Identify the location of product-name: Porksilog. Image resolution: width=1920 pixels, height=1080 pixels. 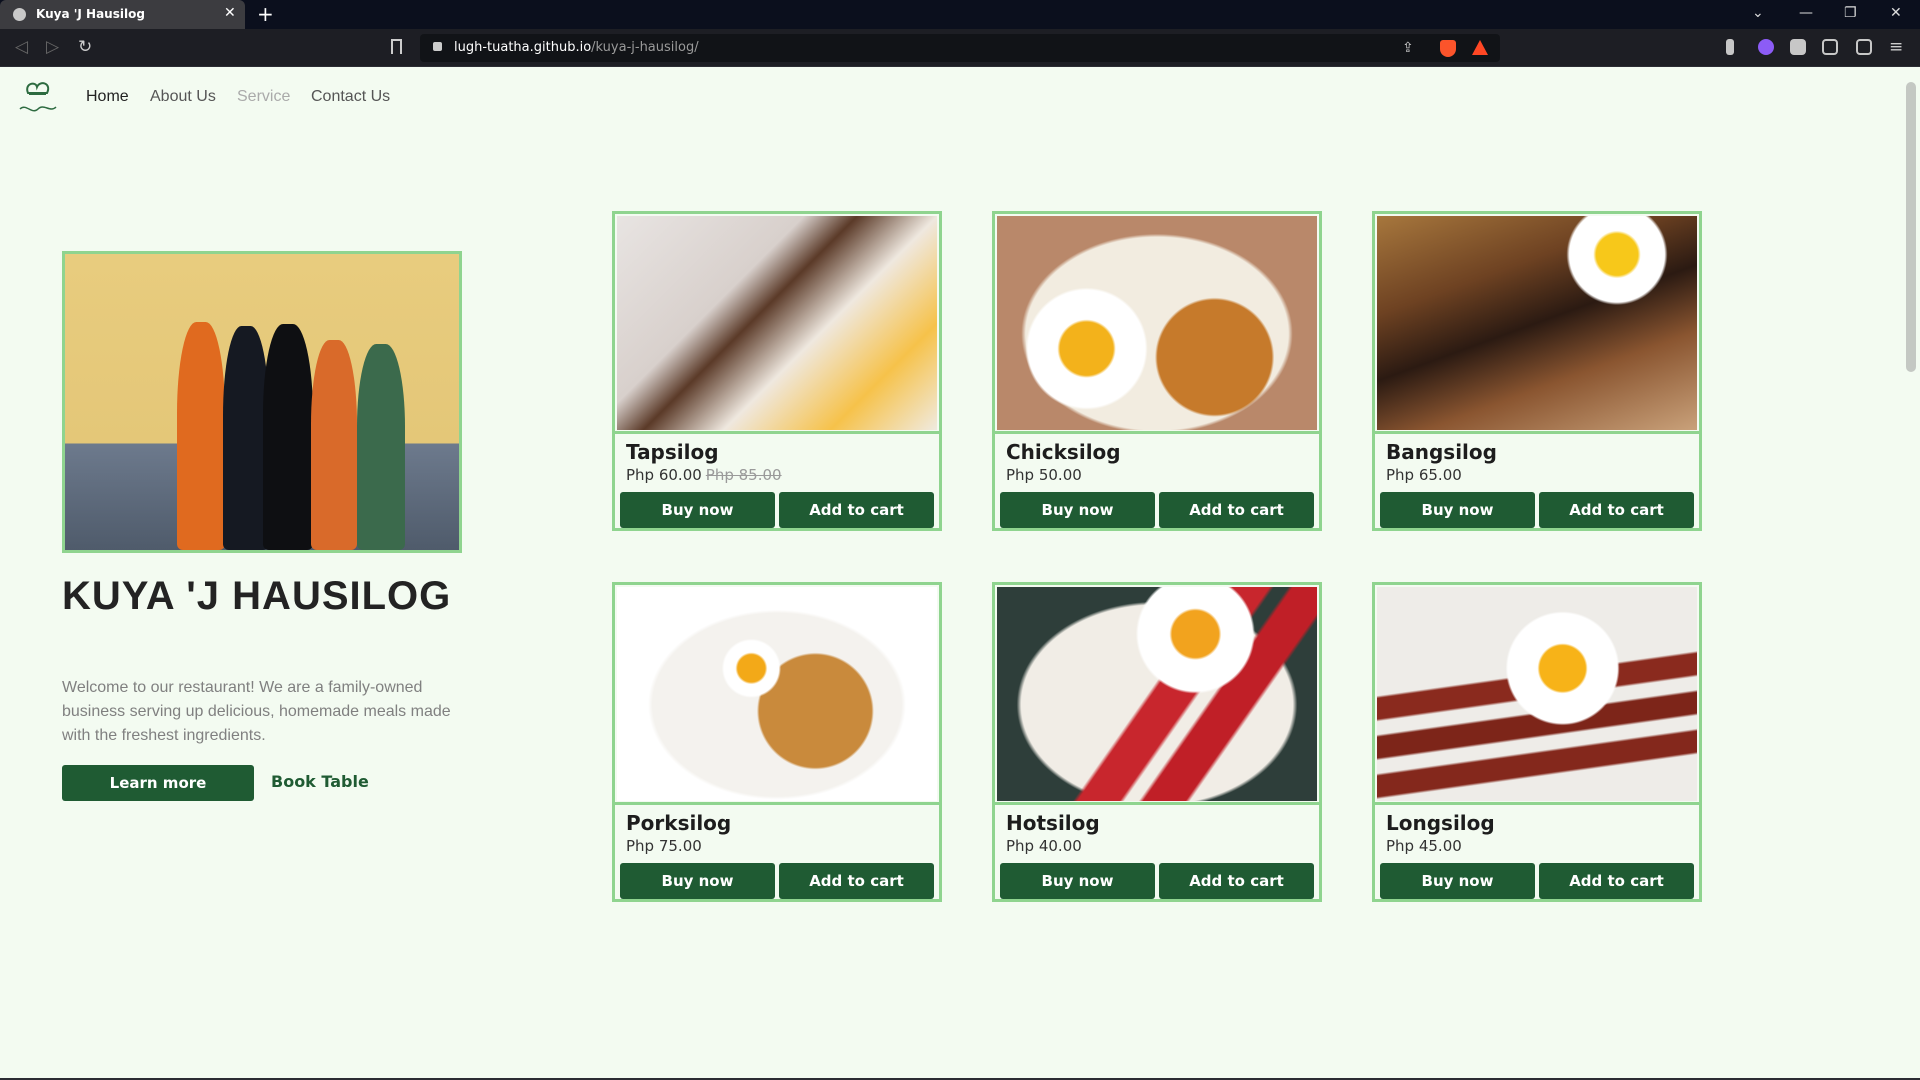
(679, 823).